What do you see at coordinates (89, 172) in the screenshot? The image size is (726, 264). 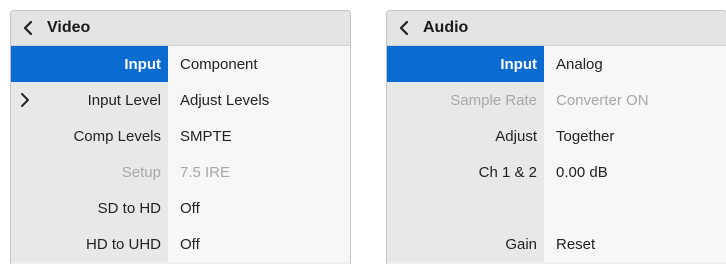 I see `row-label: Setup` at bounding box center [89, 172].